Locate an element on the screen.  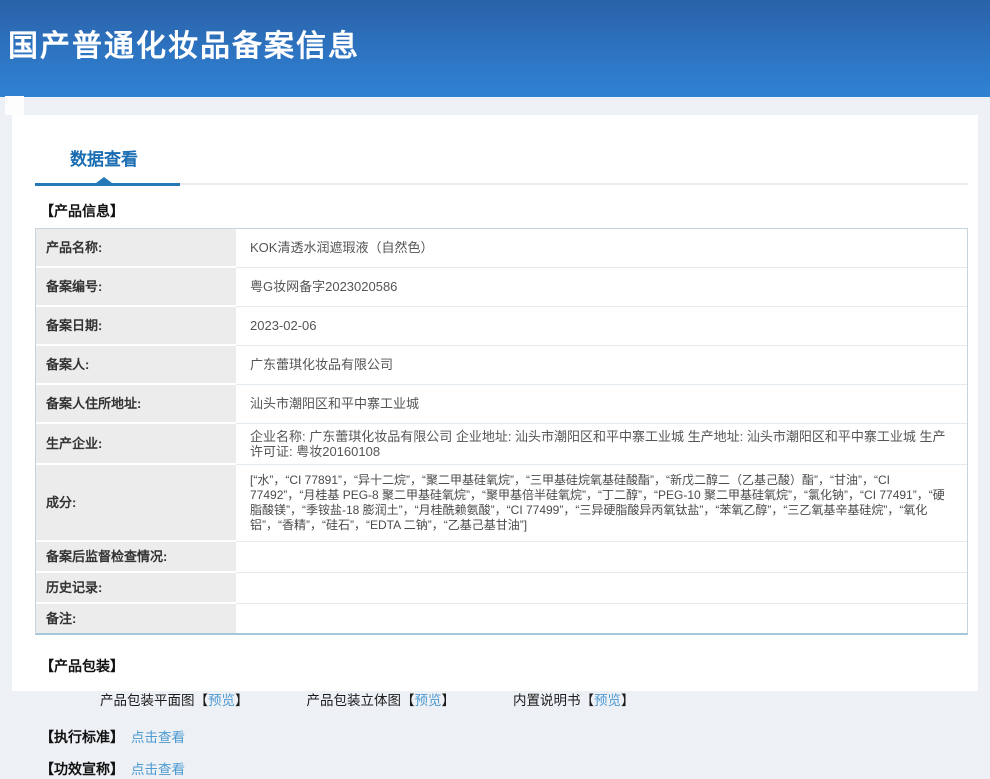
row-label: 生产企业: is located at coordinates (136, 444).